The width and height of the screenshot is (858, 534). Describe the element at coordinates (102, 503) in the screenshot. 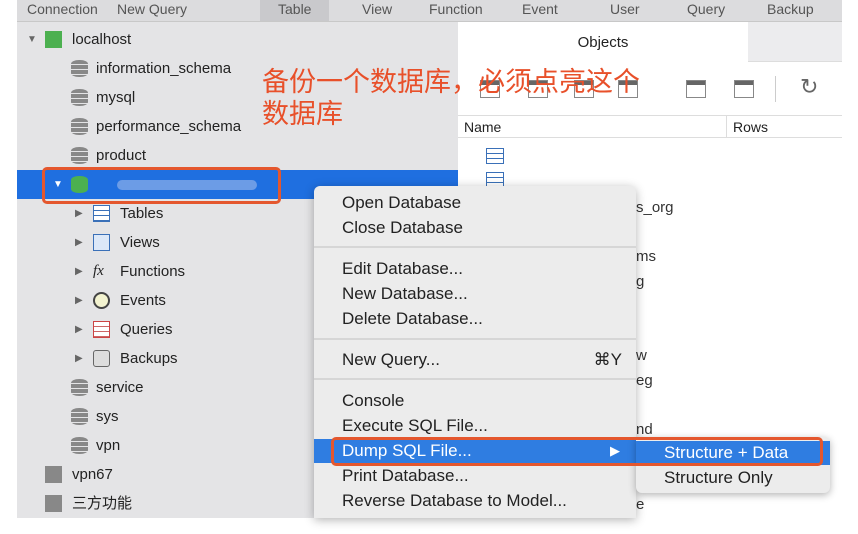

I see `tree-label: 三方功能` at that location.